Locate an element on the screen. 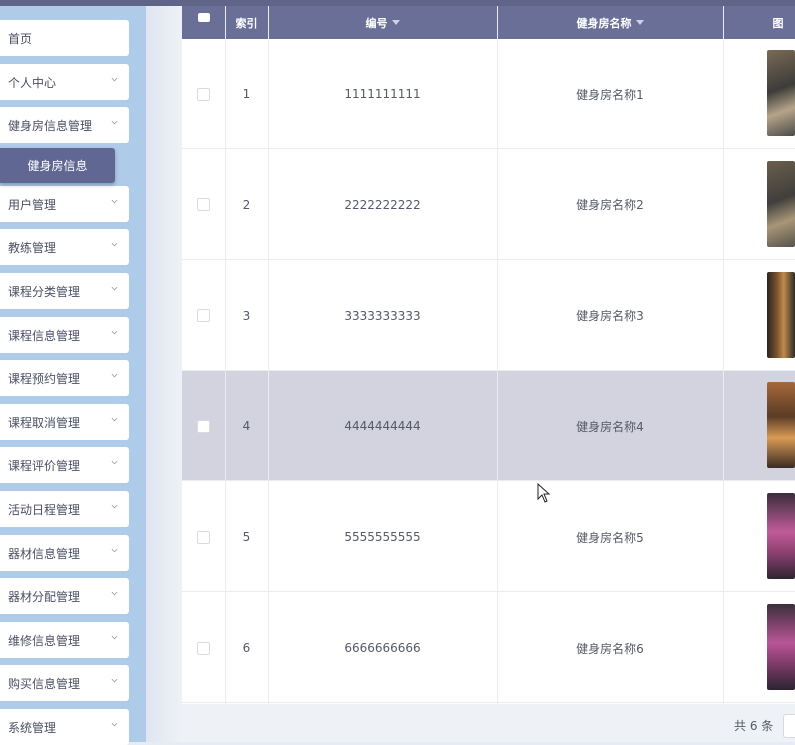  cell-name: 健身房名称1 is located at coordinates (610, 94).